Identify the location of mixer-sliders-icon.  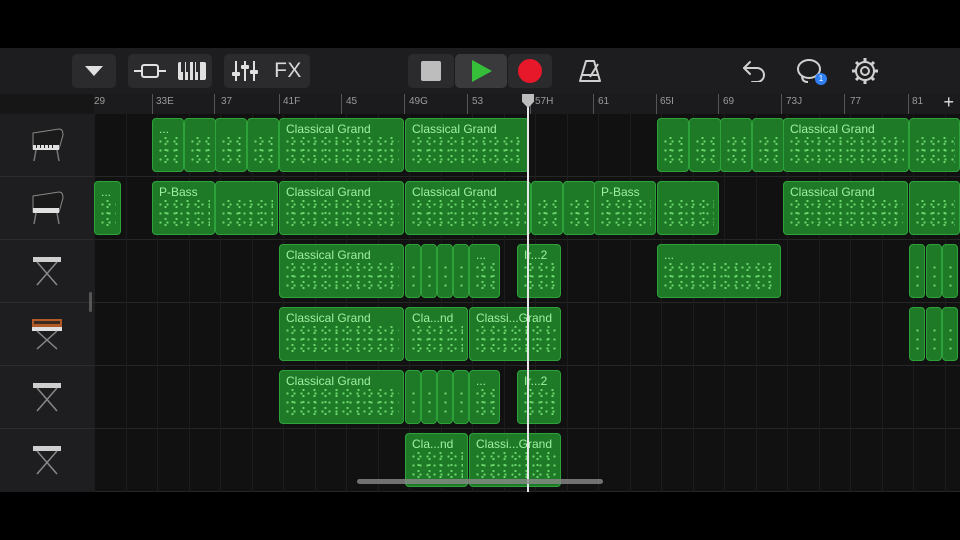
(245, 71).